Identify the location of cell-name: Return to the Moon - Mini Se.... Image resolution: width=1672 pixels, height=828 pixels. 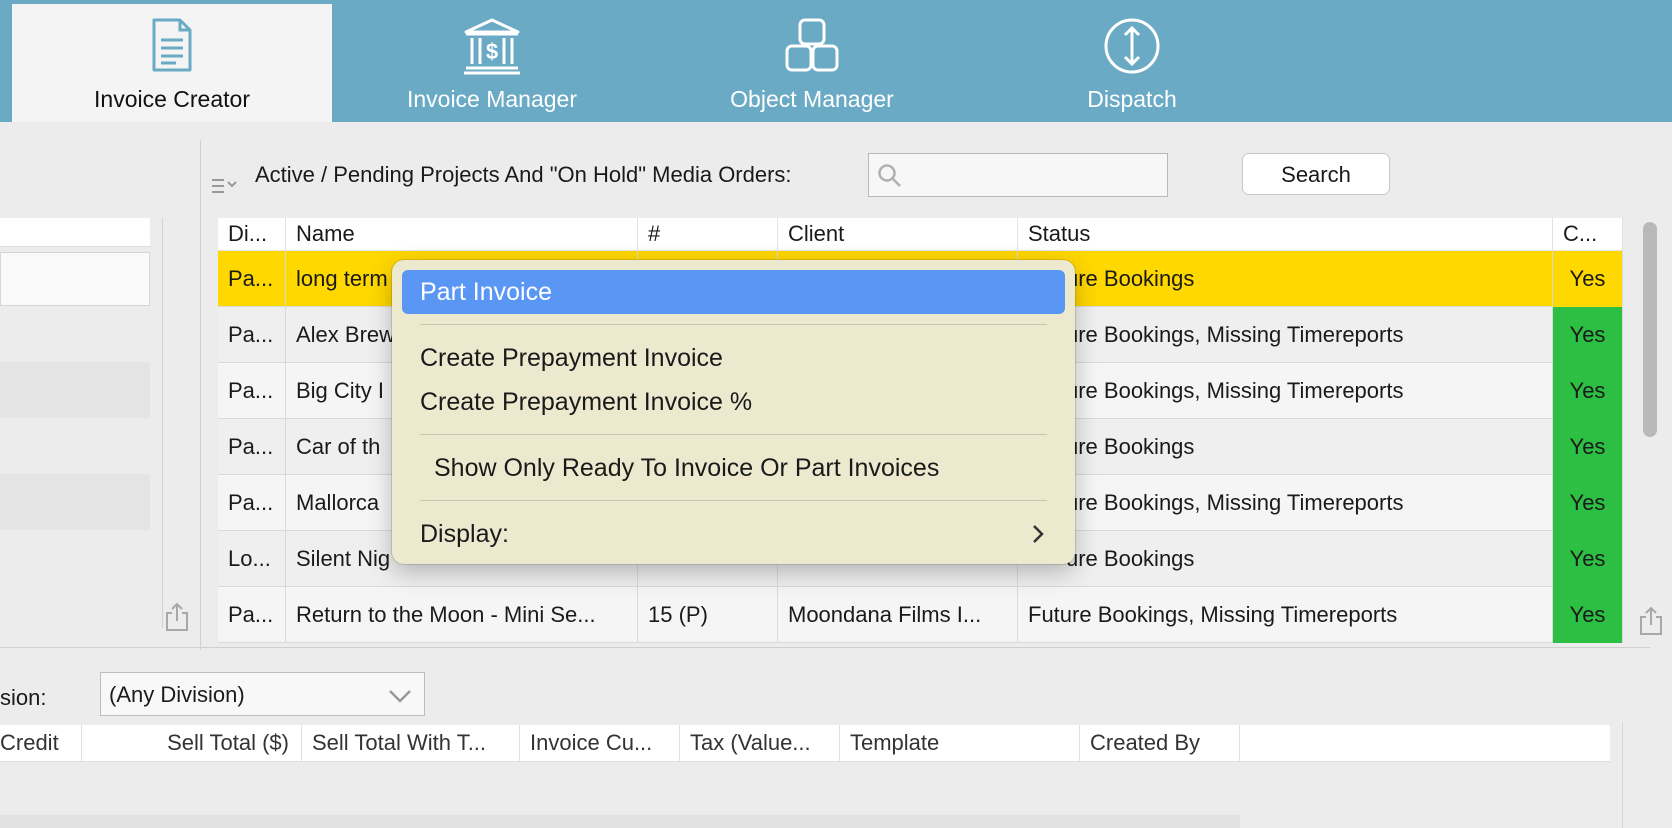
(462, 615).